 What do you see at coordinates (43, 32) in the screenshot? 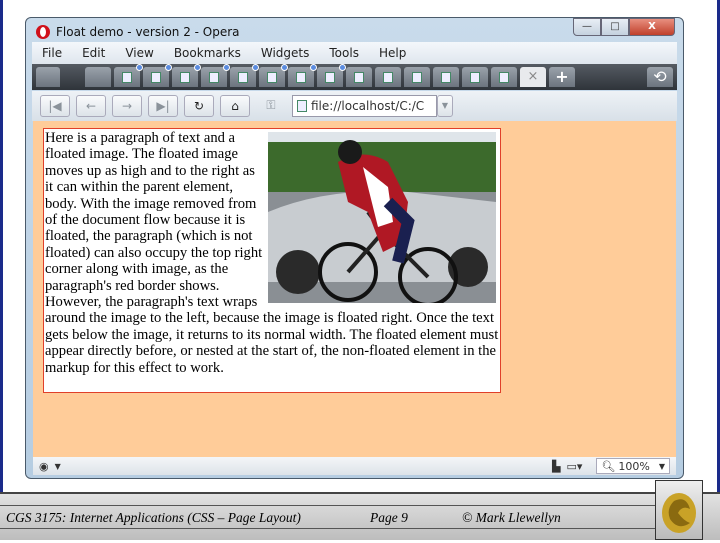
I see `opera-logo-icon` at bounding box center [43, 32].